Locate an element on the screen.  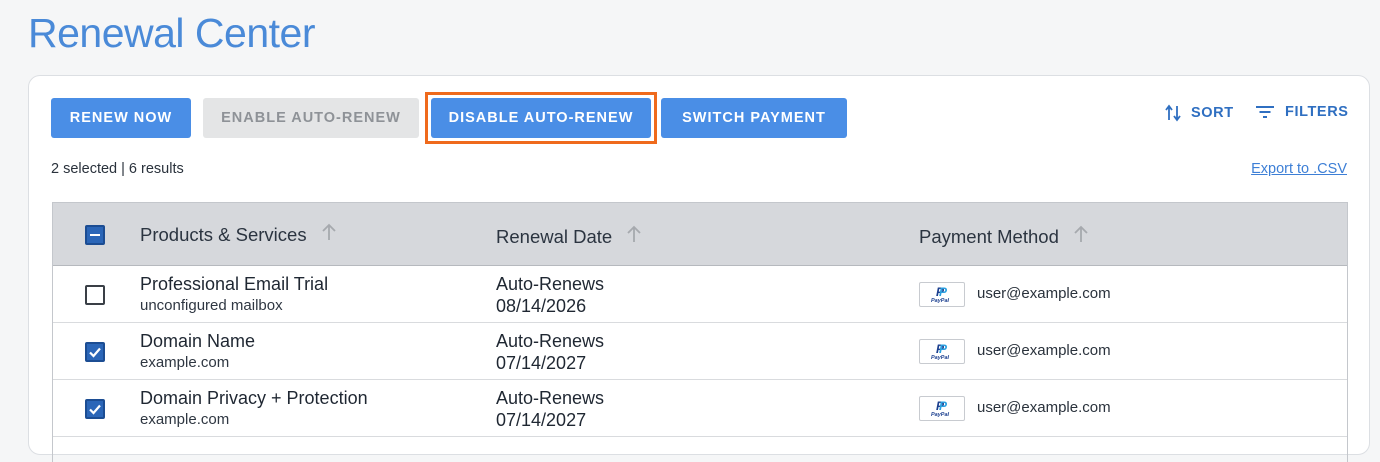
column-header-renewal-date: Renewal Date is located at coordinates (569, 236).